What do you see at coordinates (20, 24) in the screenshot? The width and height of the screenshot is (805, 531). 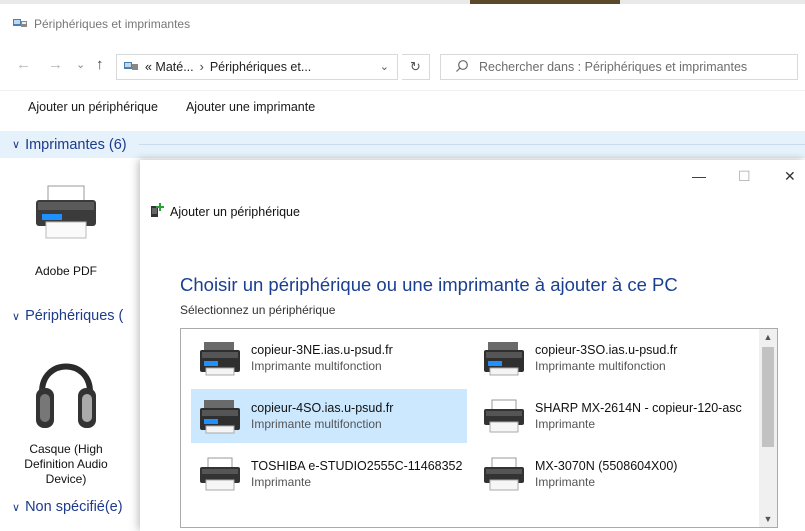 I see `devices-printers-icon` at bounding box center [20, 24].